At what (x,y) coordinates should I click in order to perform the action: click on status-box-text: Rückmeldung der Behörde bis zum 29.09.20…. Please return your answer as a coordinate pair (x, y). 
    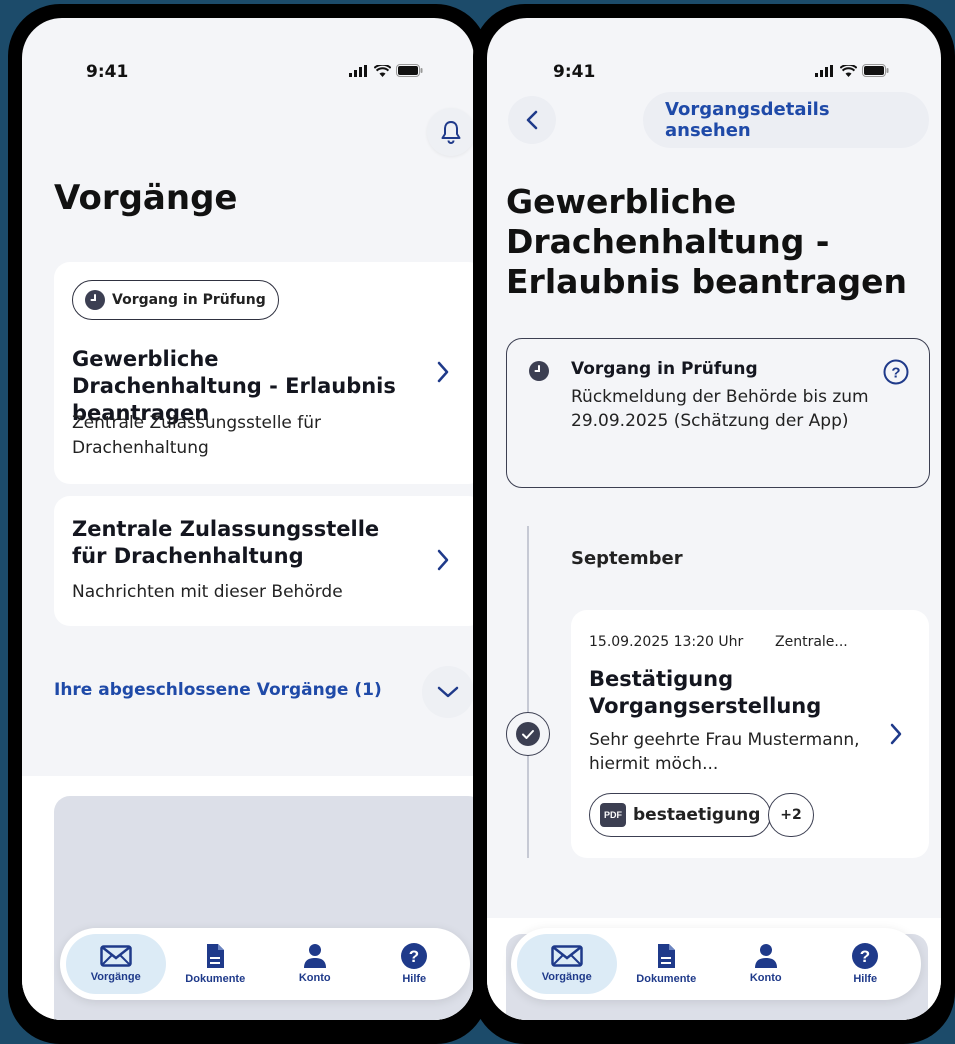
    Looking at the image, I should click on (720, 409).